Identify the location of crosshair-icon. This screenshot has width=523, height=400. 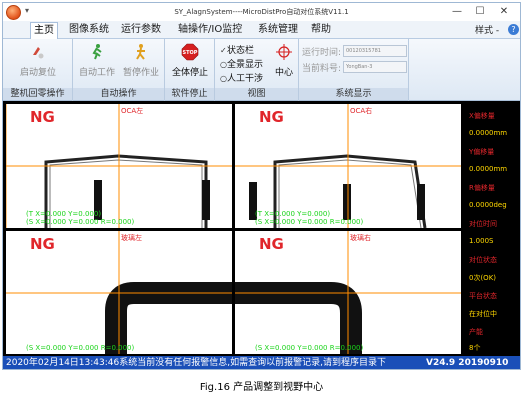
(284, 52).